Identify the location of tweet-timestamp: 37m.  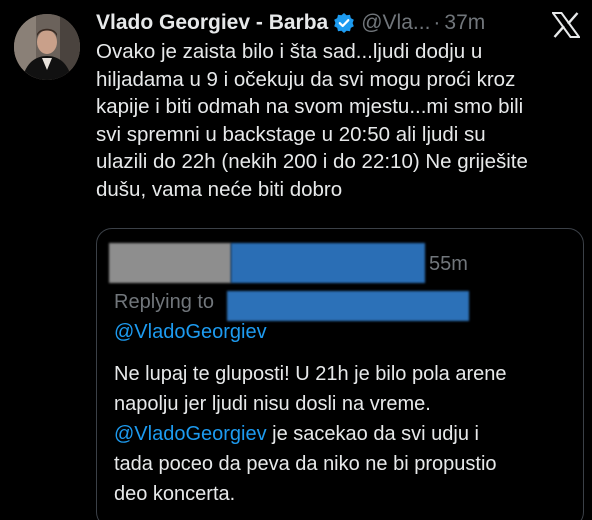
(464, 23).